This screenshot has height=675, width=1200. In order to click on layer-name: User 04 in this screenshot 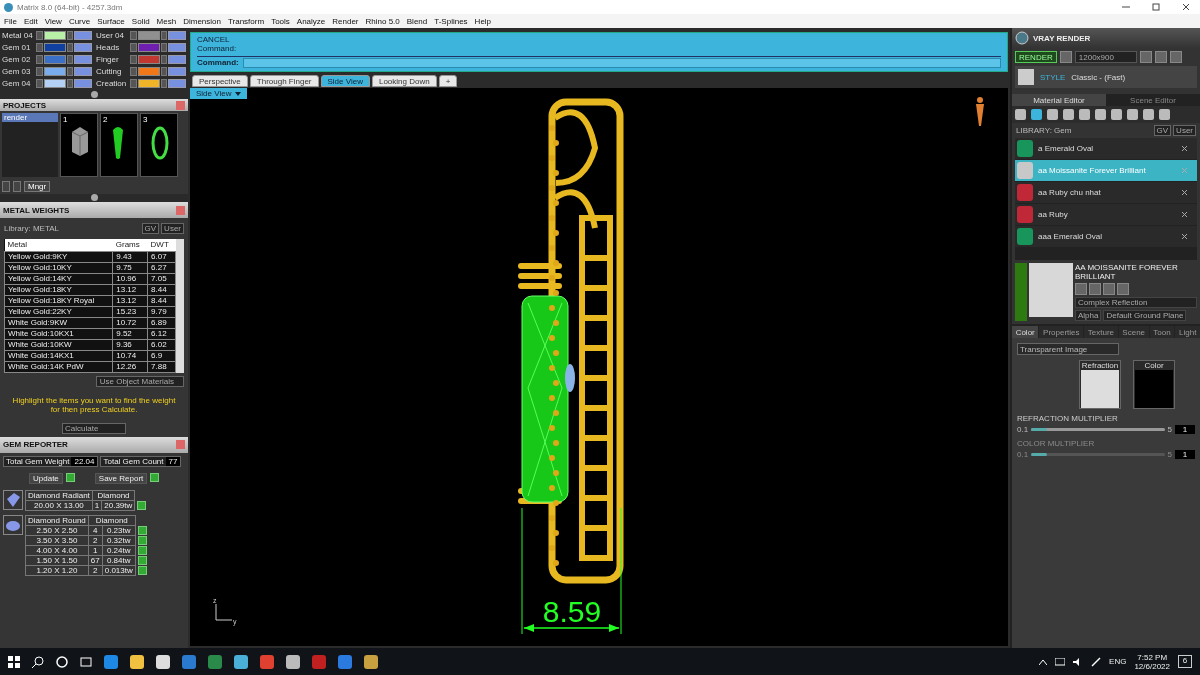, I will do `click(113, 35)`.